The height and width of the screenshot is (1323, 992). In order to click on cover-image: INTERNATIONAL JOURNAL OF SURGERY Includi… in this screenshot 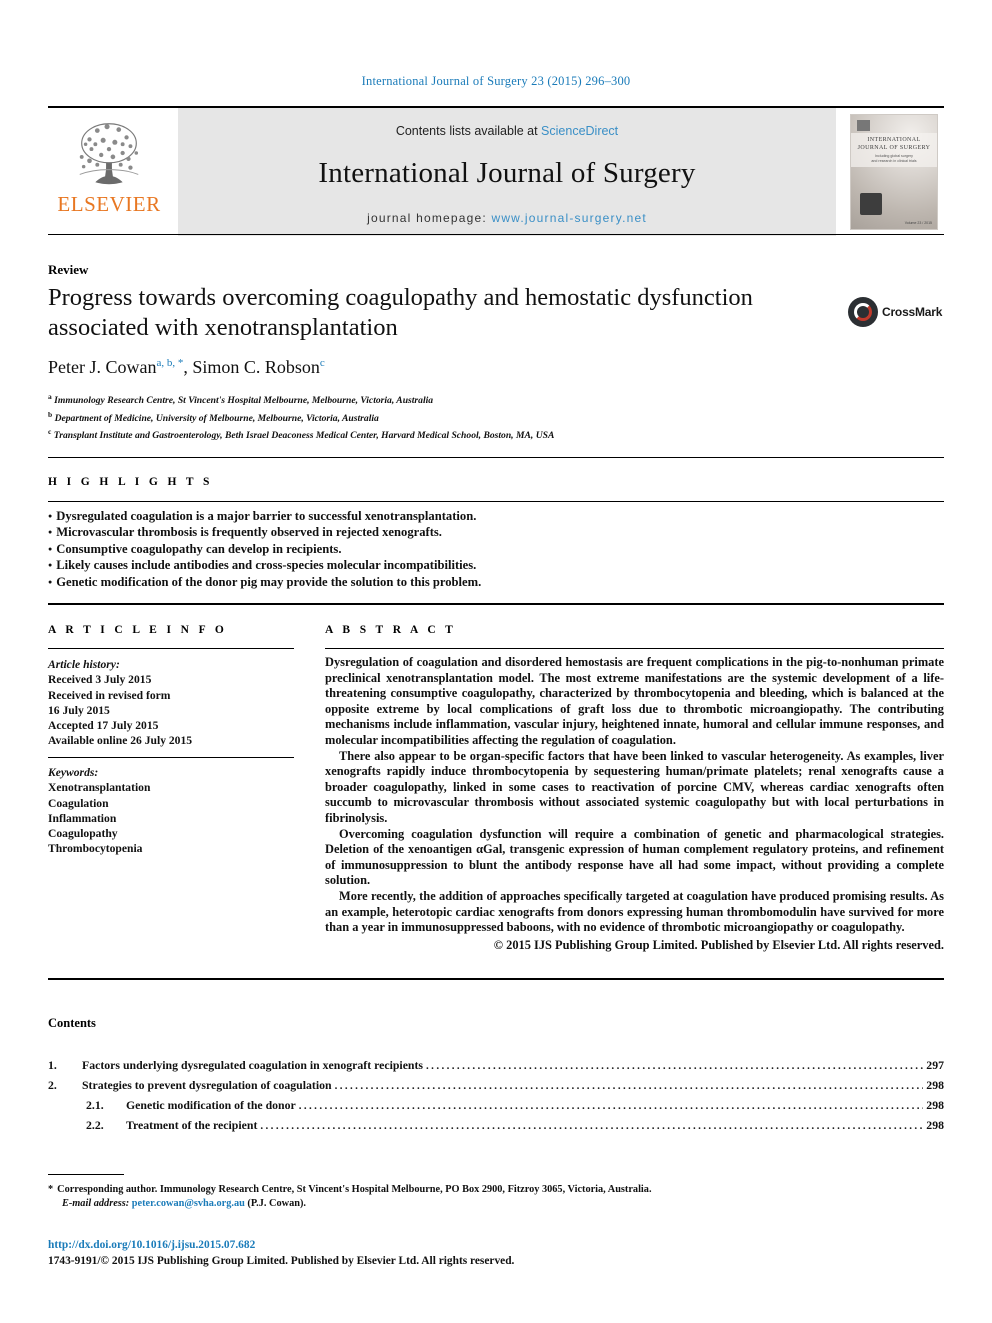, I will do `click(894, 172)`.